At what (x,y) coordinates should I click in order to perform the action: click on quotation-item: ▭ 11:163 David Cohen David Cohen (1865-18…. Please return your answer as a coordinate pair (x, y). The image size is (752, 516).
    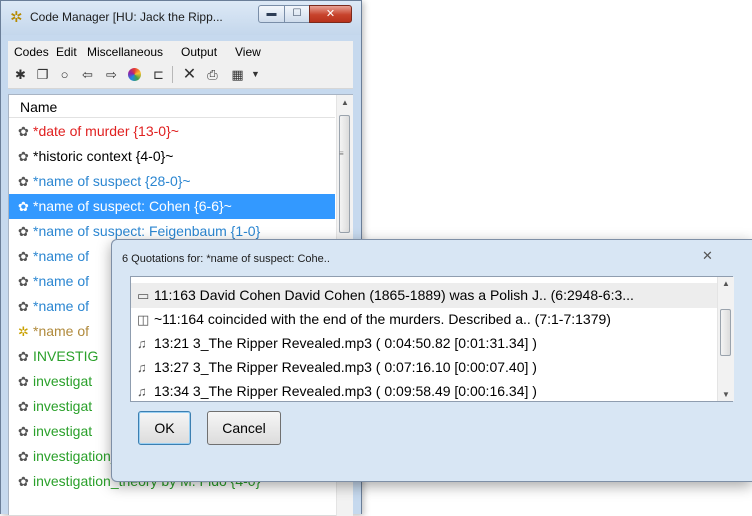
    Looking at the image, I should click on (424, 295).